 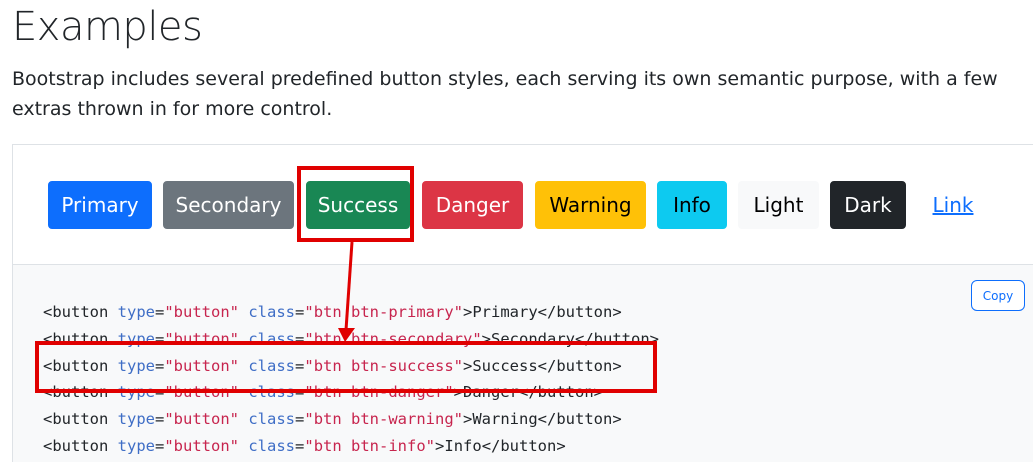 I want to click on secondary-button: Secondary, so click(x=228, y=205).